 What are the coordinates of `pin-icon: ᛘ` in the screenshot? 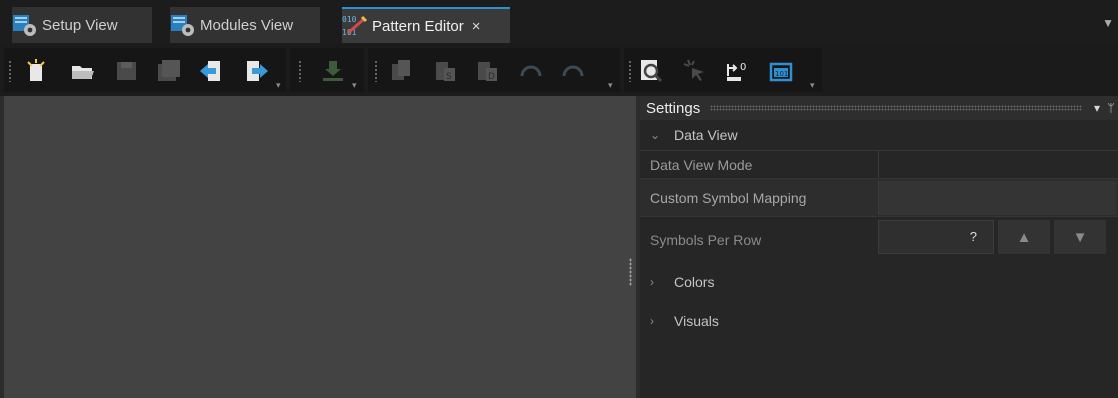 It's located at (1111, 108).